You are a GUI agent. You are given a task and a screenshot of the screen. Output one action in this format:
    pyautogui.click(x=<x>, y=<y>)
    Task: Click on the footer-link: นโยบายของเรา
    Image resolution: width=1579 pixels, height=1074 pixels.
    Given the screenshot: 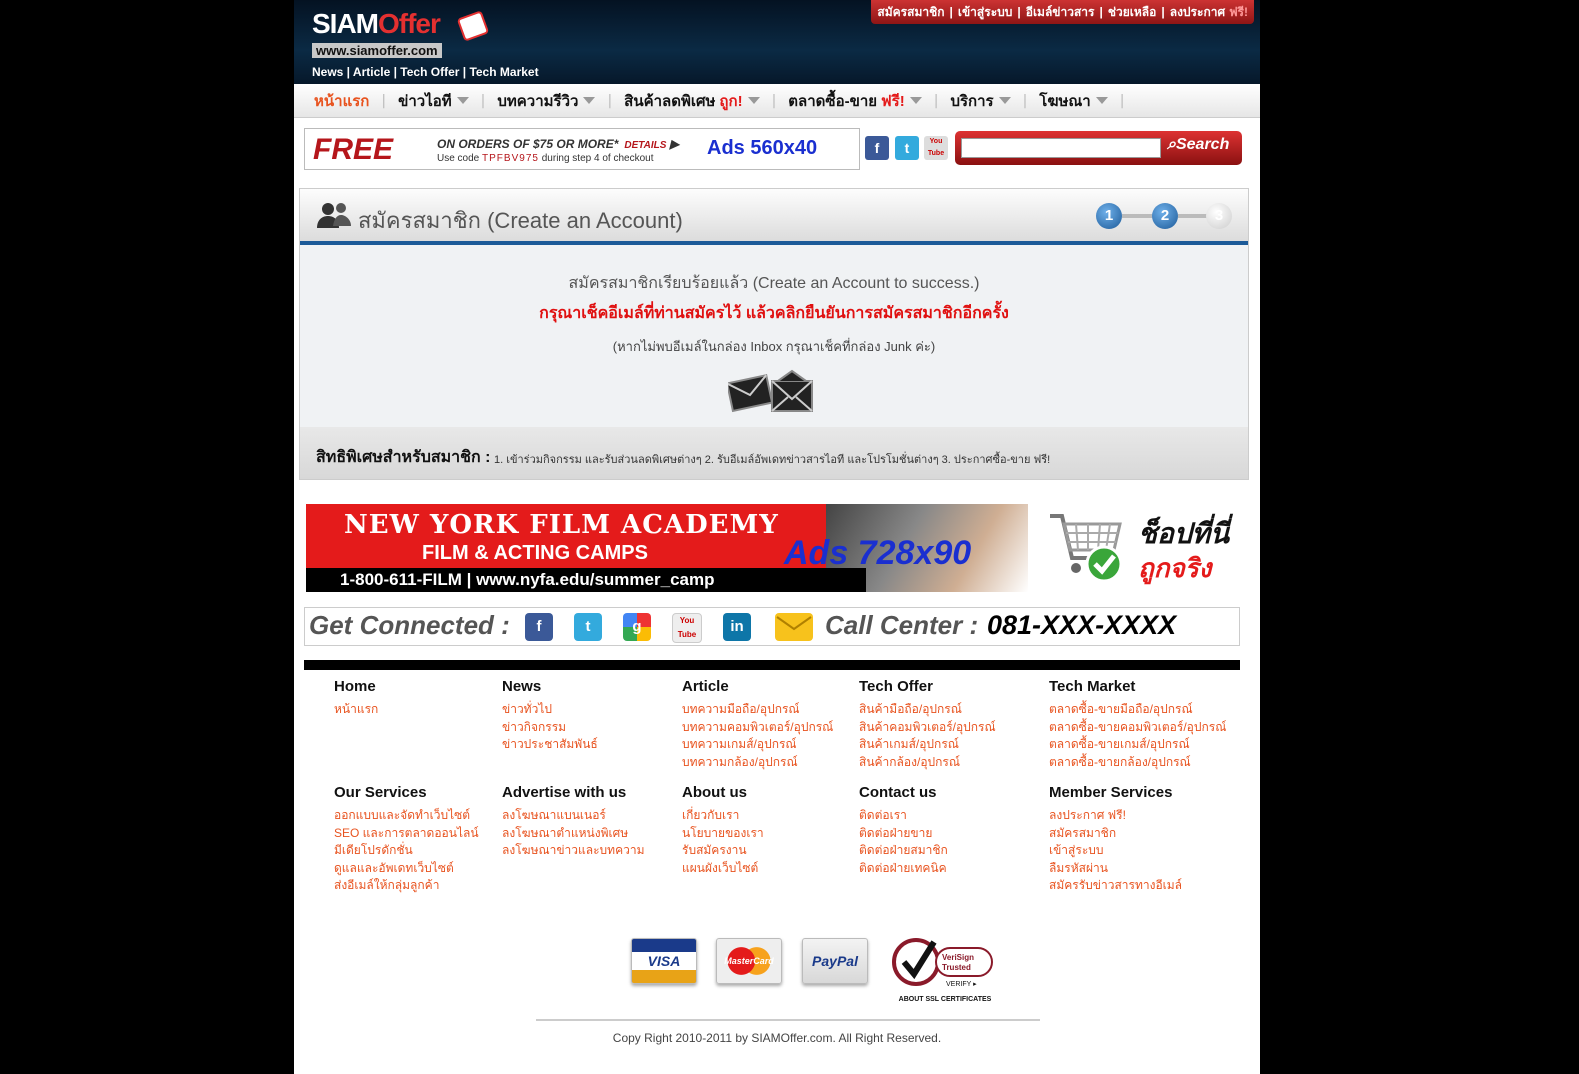 What is the action you would take?
    pyautogui.click(x=723, y=834)
    